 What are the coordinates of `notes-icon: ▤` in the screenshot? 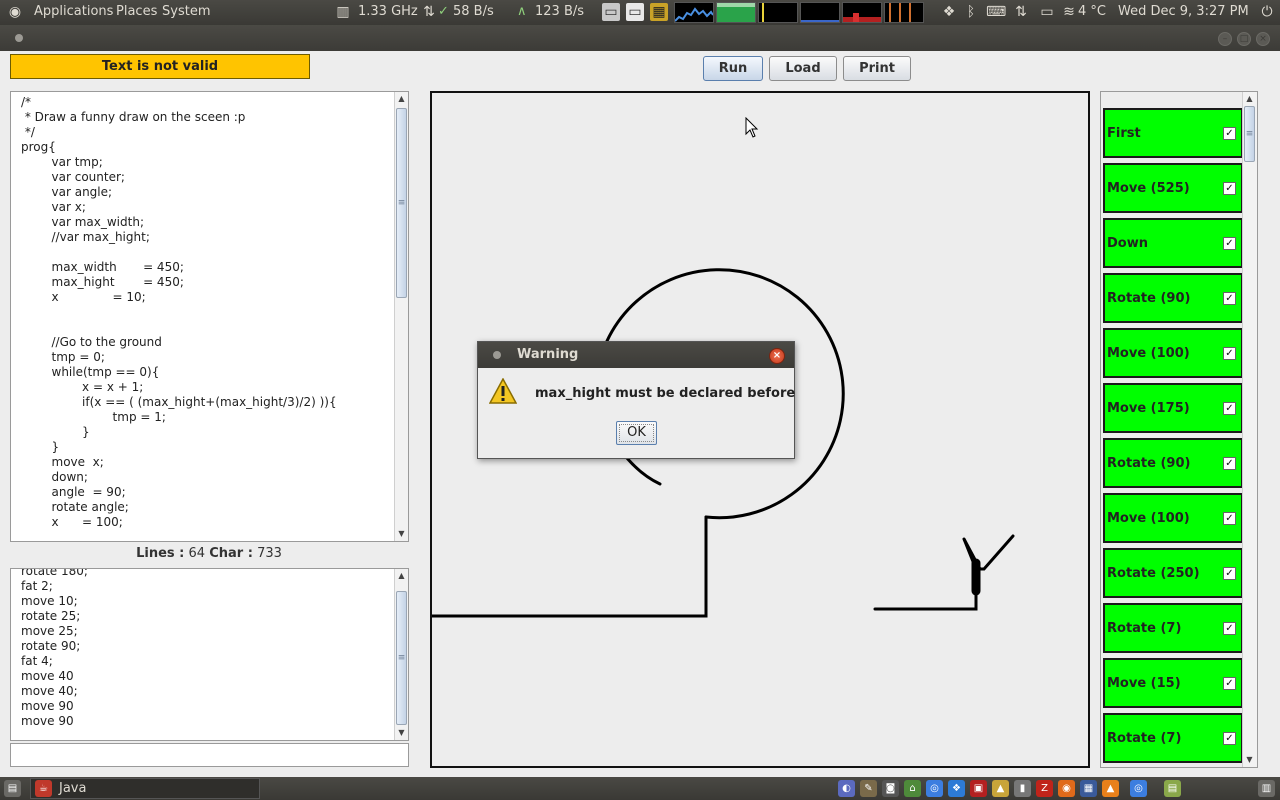 It's located at (1172, 788).